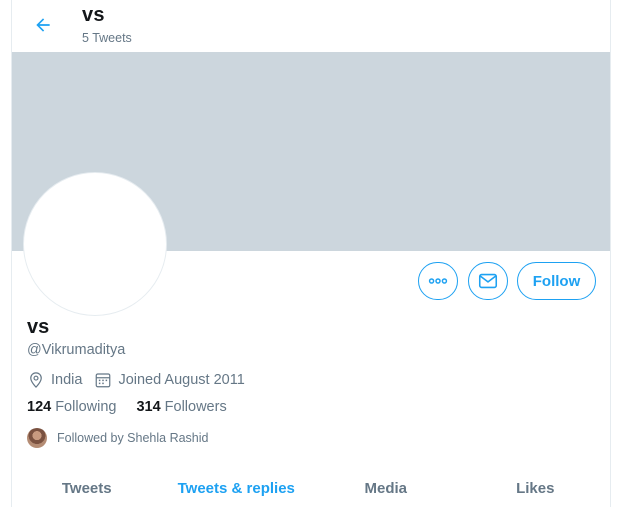 The width and height of the screenshot is (621, 507). Describe the element at coordinates (181, 380) in the screenshot. I see `joined-text: Joined August 2011` at that location.